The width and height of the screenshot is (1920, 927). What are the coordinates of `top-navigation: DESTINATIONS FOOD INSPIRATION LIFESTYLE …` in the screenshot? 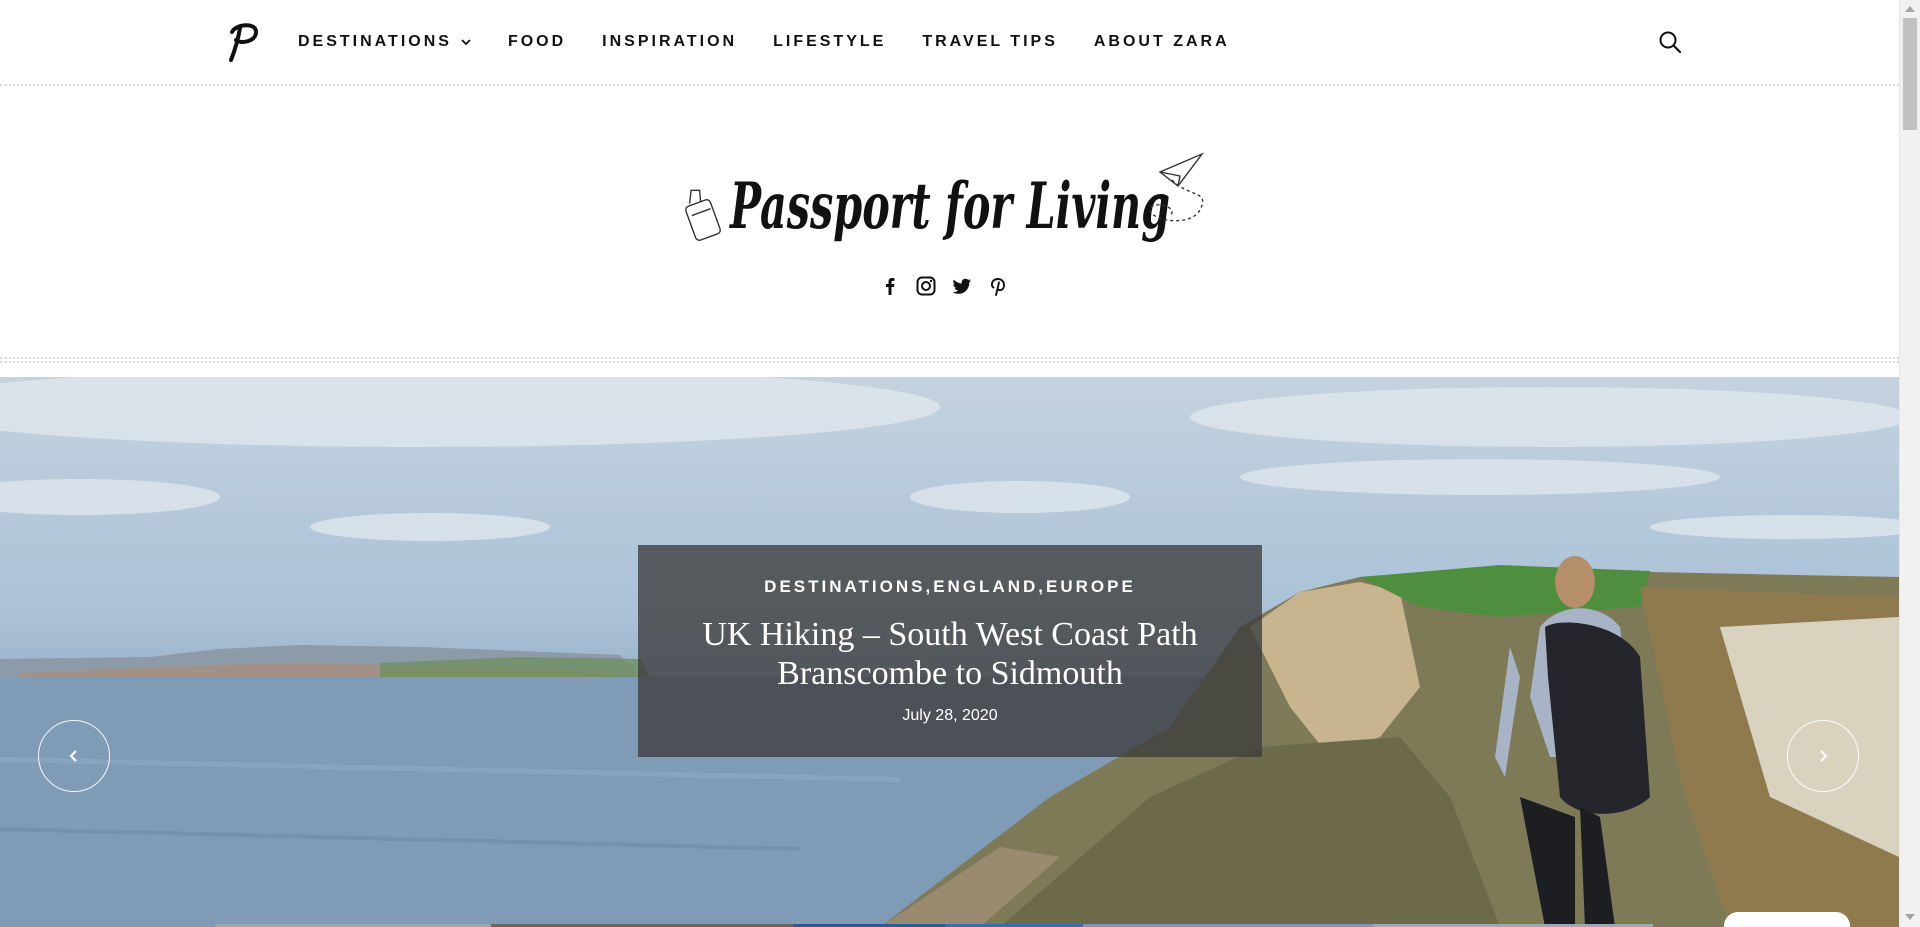 It's located at (949, 43).